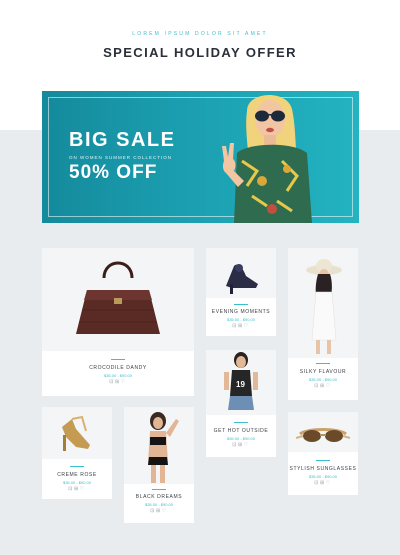 This screenshot has width=400, height=555. I want to click on product-name: GET HOT OUTSIDE, so click(241, 431).